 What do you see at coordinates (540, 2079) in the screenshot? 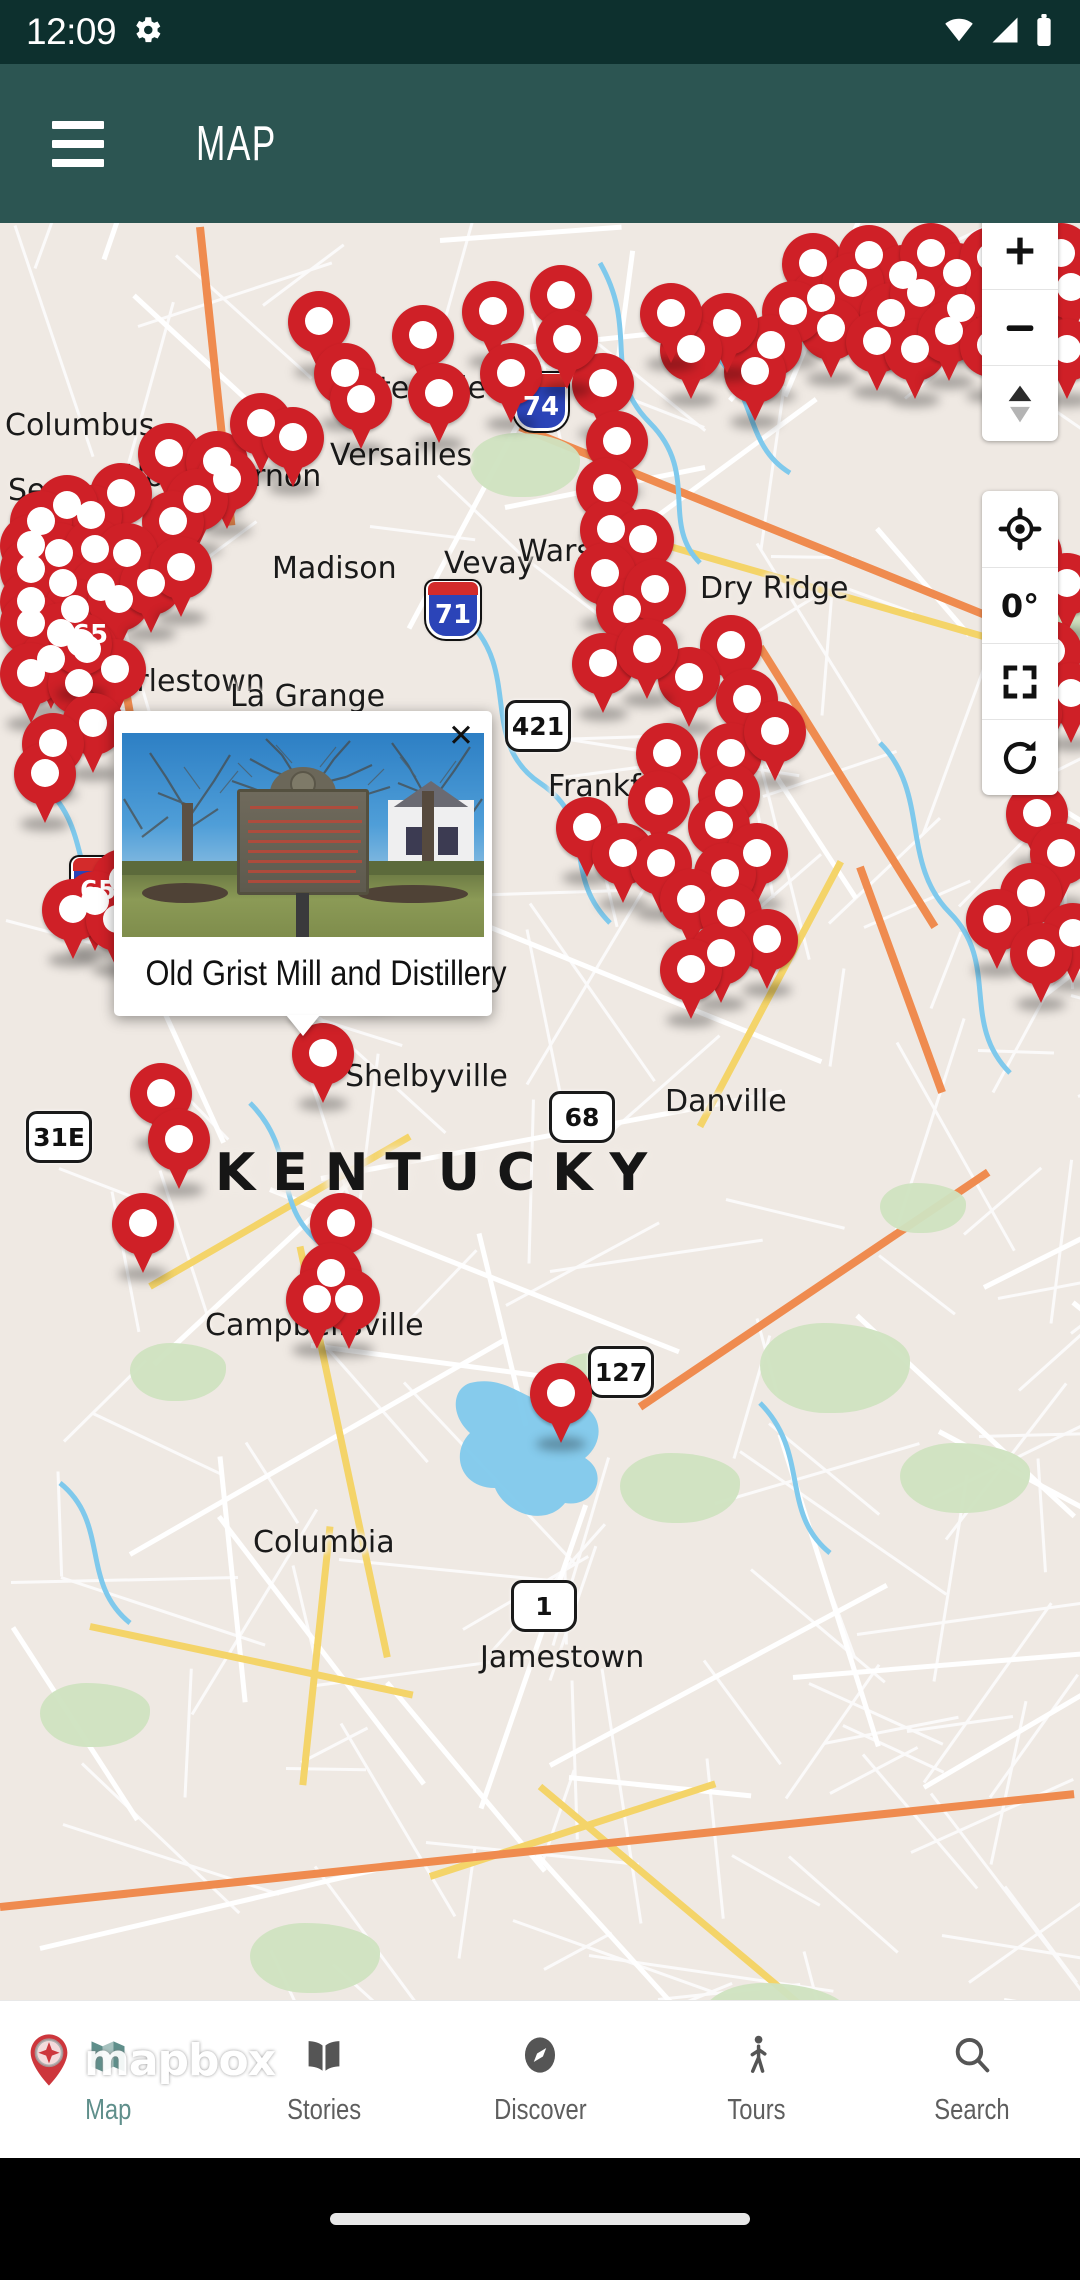
I see `nav-item-discover: Discover` at bounding box center [540, 2079].